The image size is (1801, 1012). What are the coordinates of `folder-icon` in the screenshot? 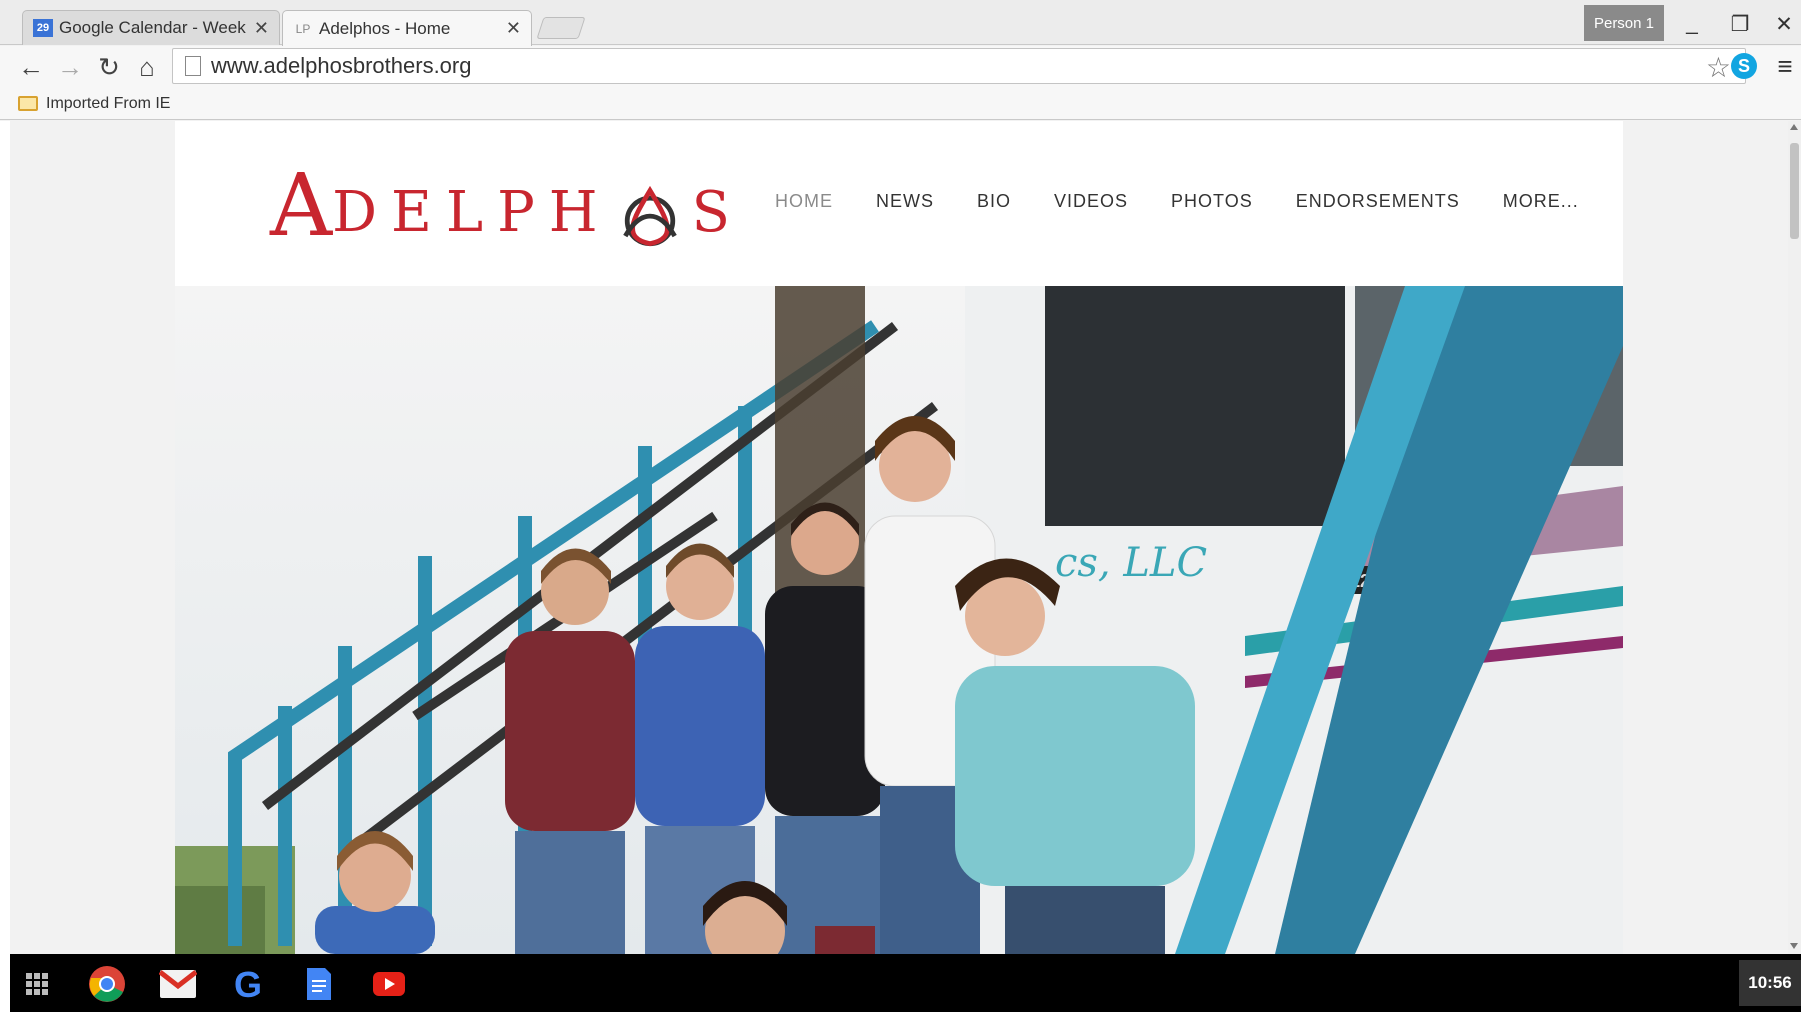 It's located at (28, 103).